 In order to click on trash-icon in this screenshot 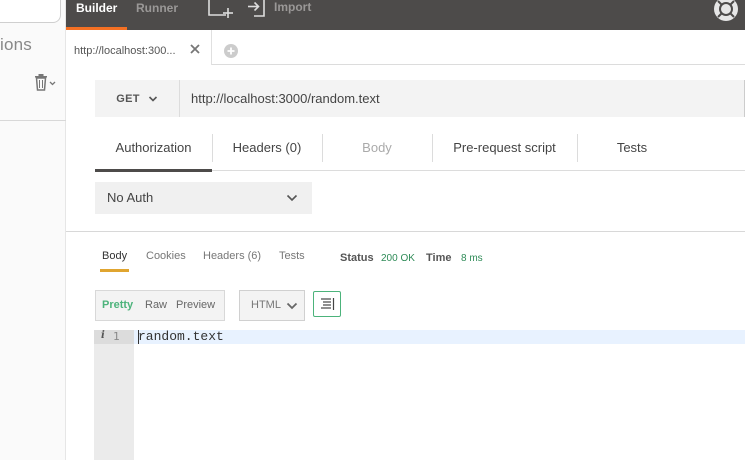, I will do `click(45, 83)`.